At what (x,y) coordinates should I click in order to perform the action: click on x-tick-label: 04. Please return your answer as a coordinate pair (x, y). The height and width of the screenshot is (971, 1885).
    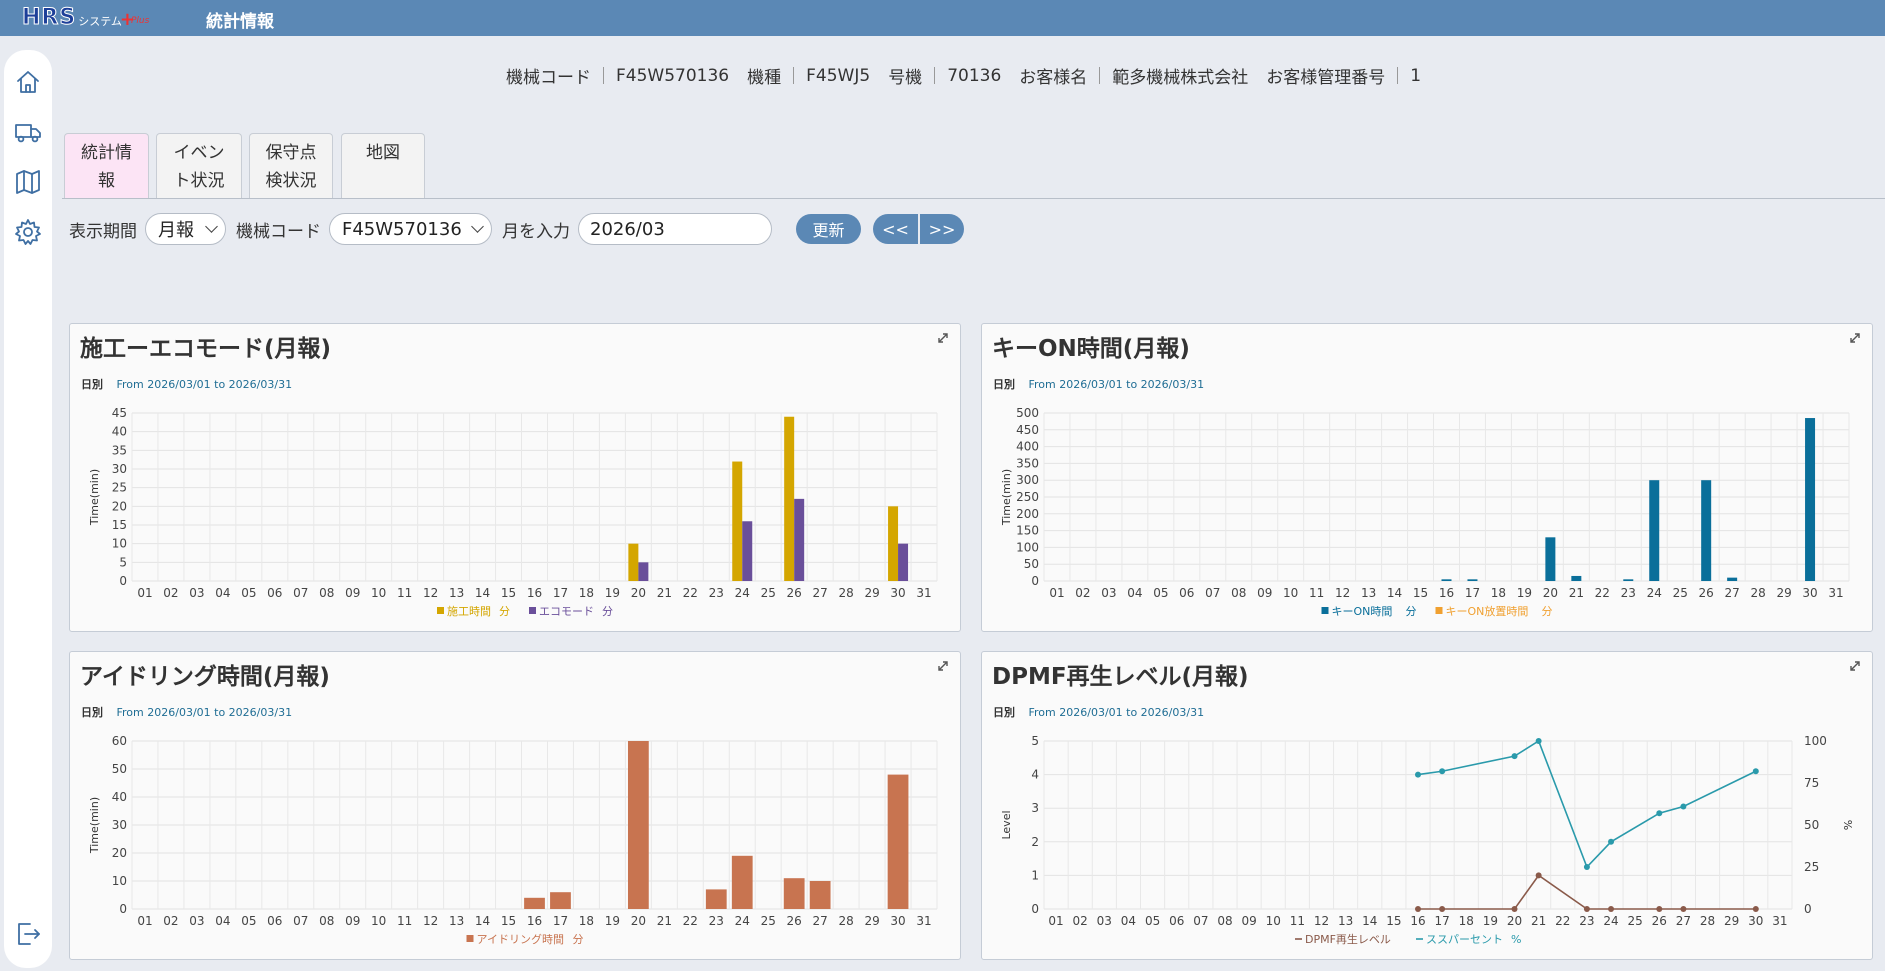
    Looking at the image, I should click on (1134, 593).